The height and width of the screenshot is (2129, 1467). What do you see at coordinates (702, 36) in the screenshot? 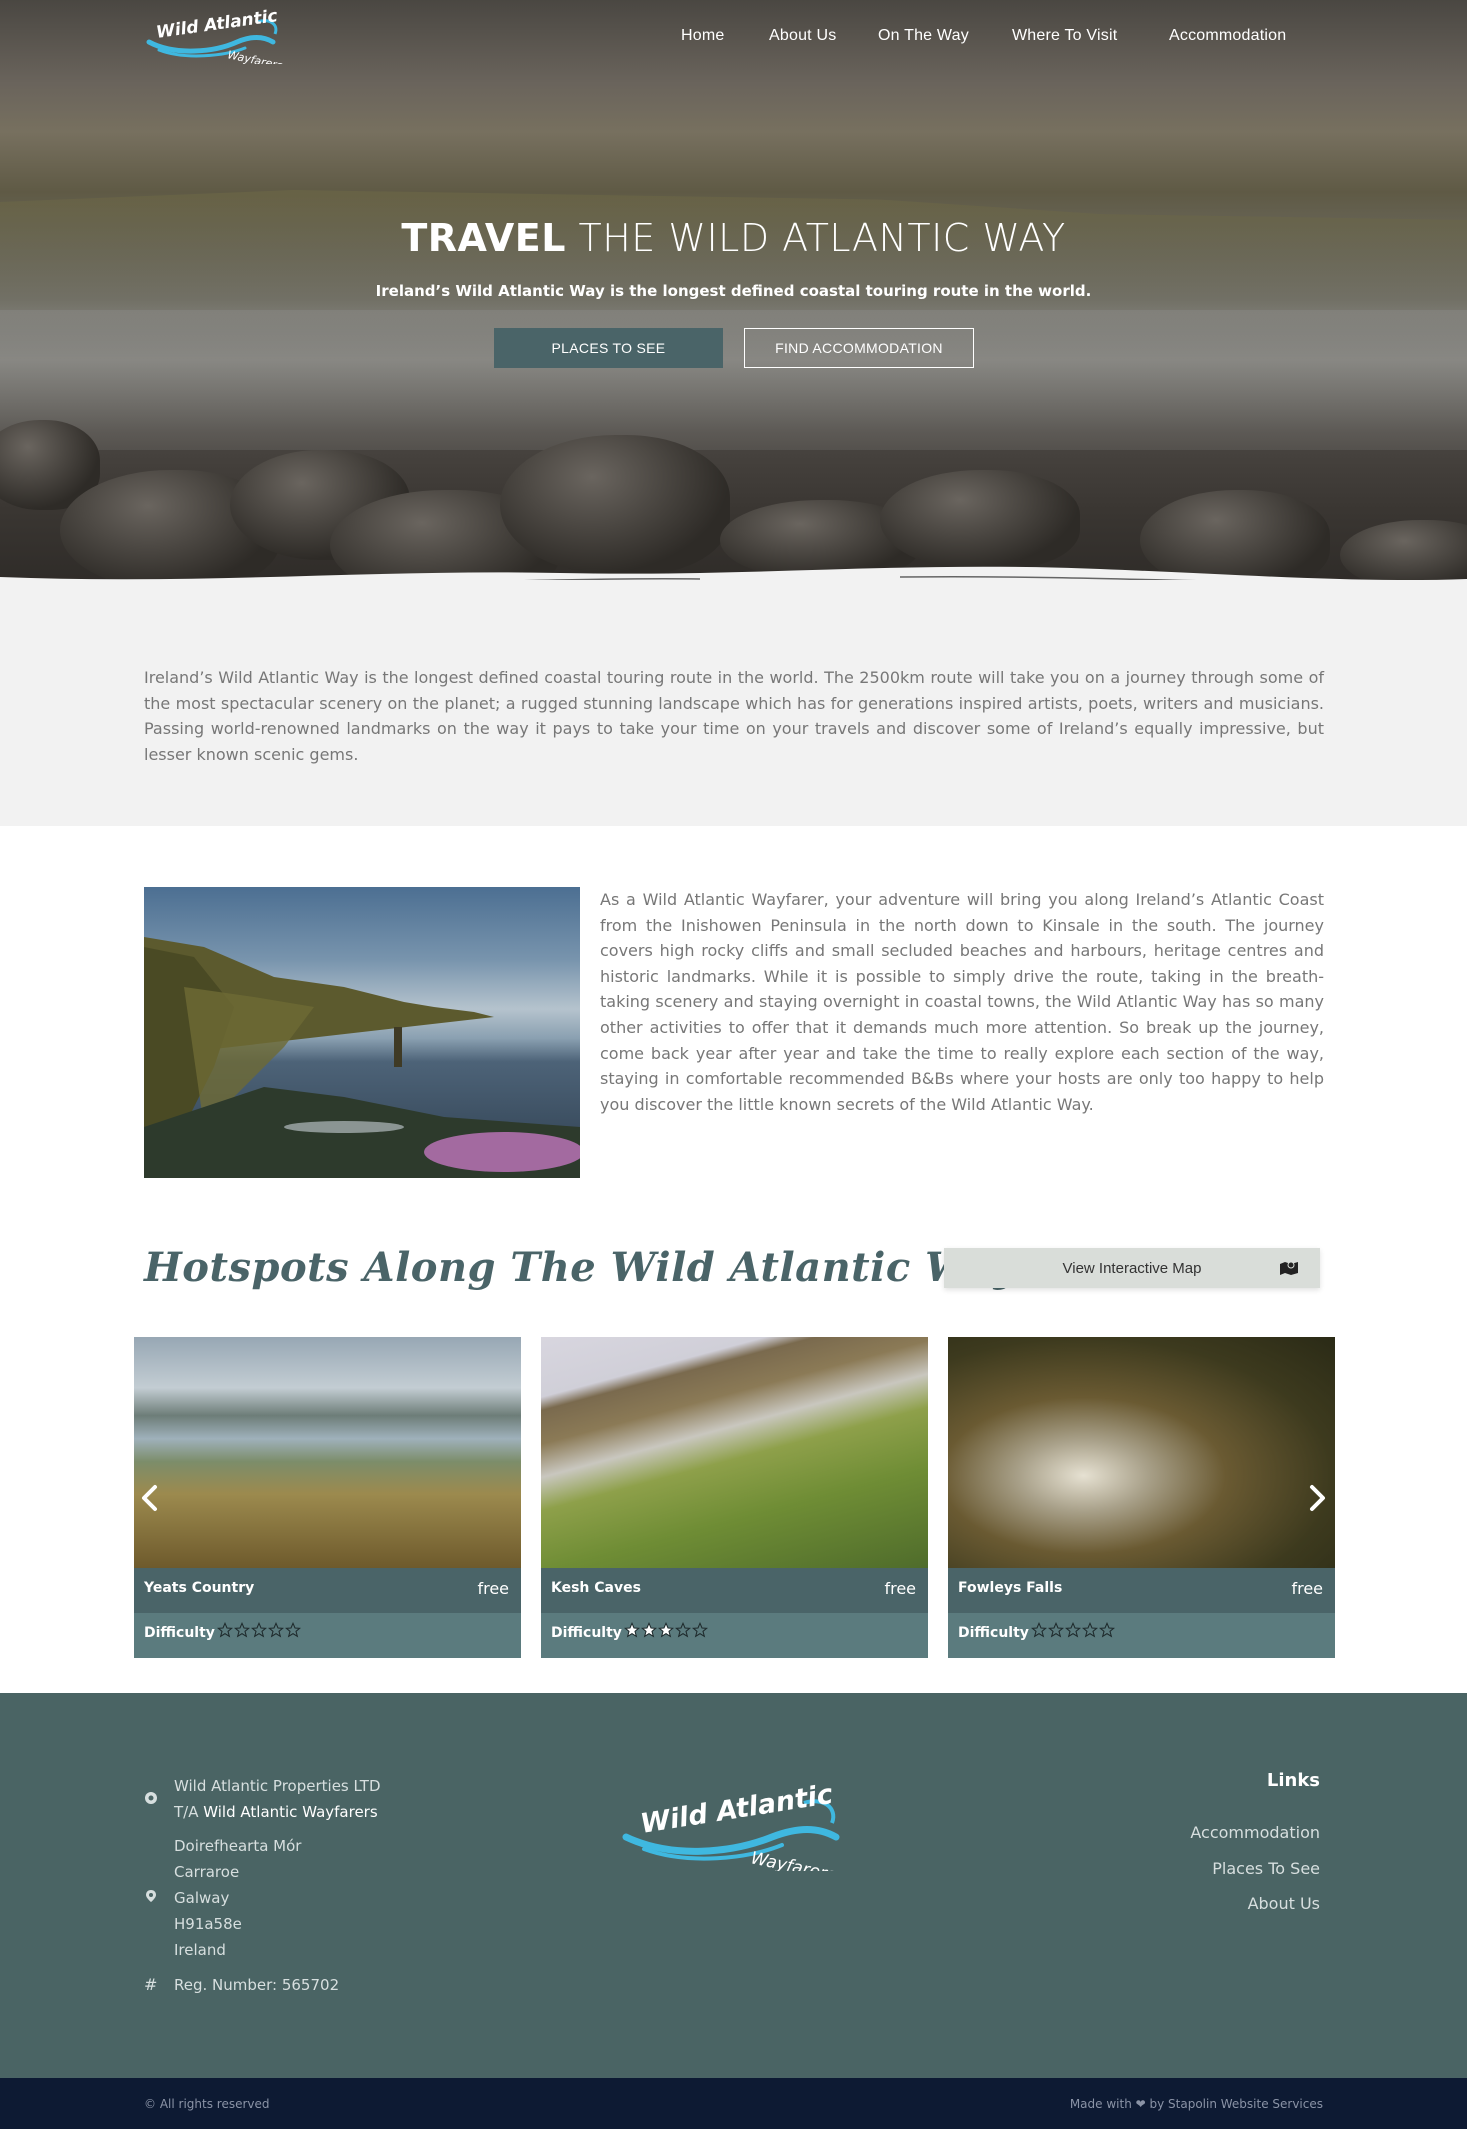
I see `nav-home: Home` at bounding box center [702, 36].